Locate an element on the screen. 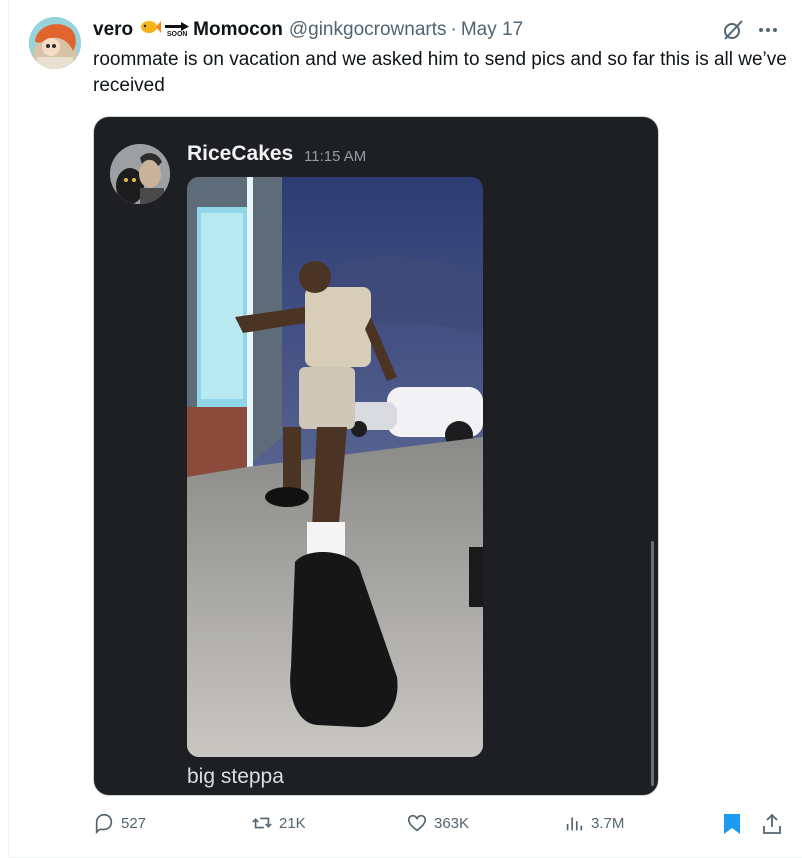 This screenshot has width=802, height=858. soon-label: SOON is located at coordinates (177, 34).